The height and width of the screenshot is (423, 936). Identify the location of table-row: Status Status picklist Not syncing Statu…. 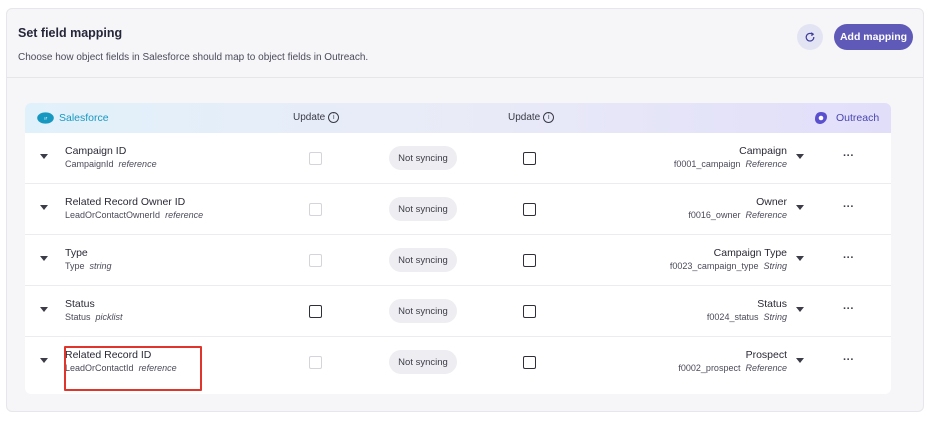
(458, 311).